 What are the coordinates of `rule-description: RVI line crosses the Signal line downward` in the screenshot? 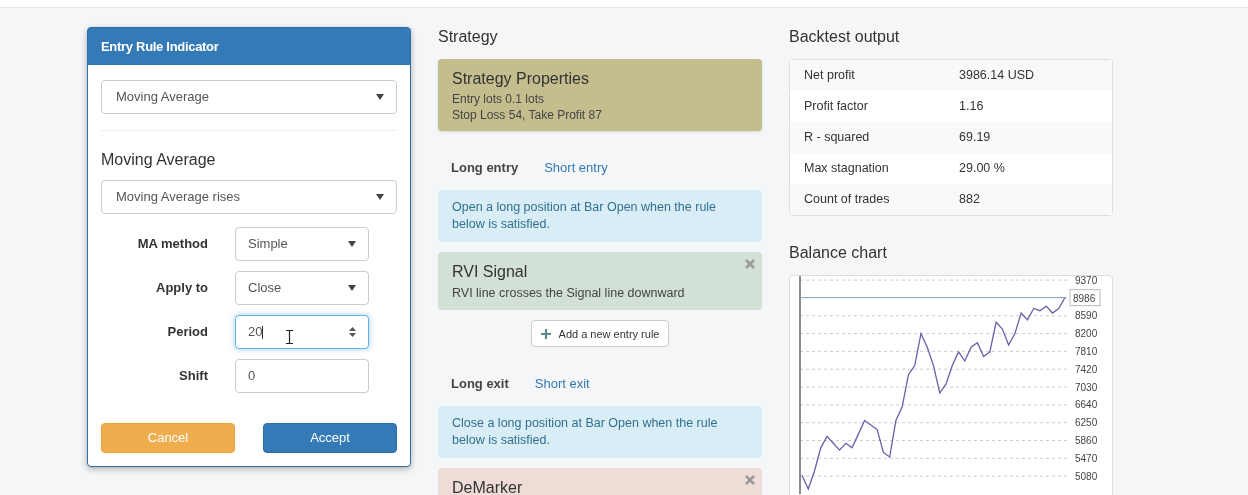 It's located at (569, 293).